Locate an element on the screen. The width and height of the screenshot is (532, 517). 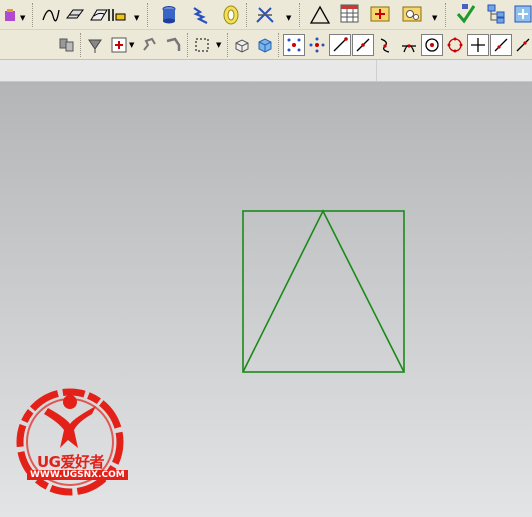
toolbar-dropdown-icon is located at coordinates (11, 15).